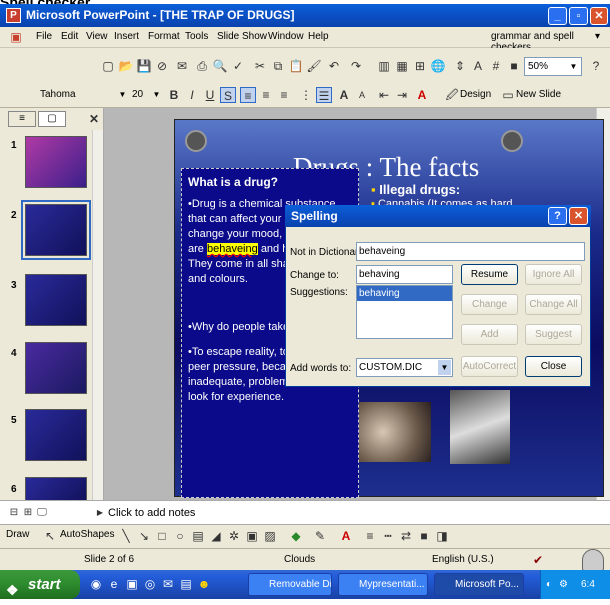 The height and width of the screenshot is (605, 610). I want to click on maximize-button: ▫, so click(578, 16).